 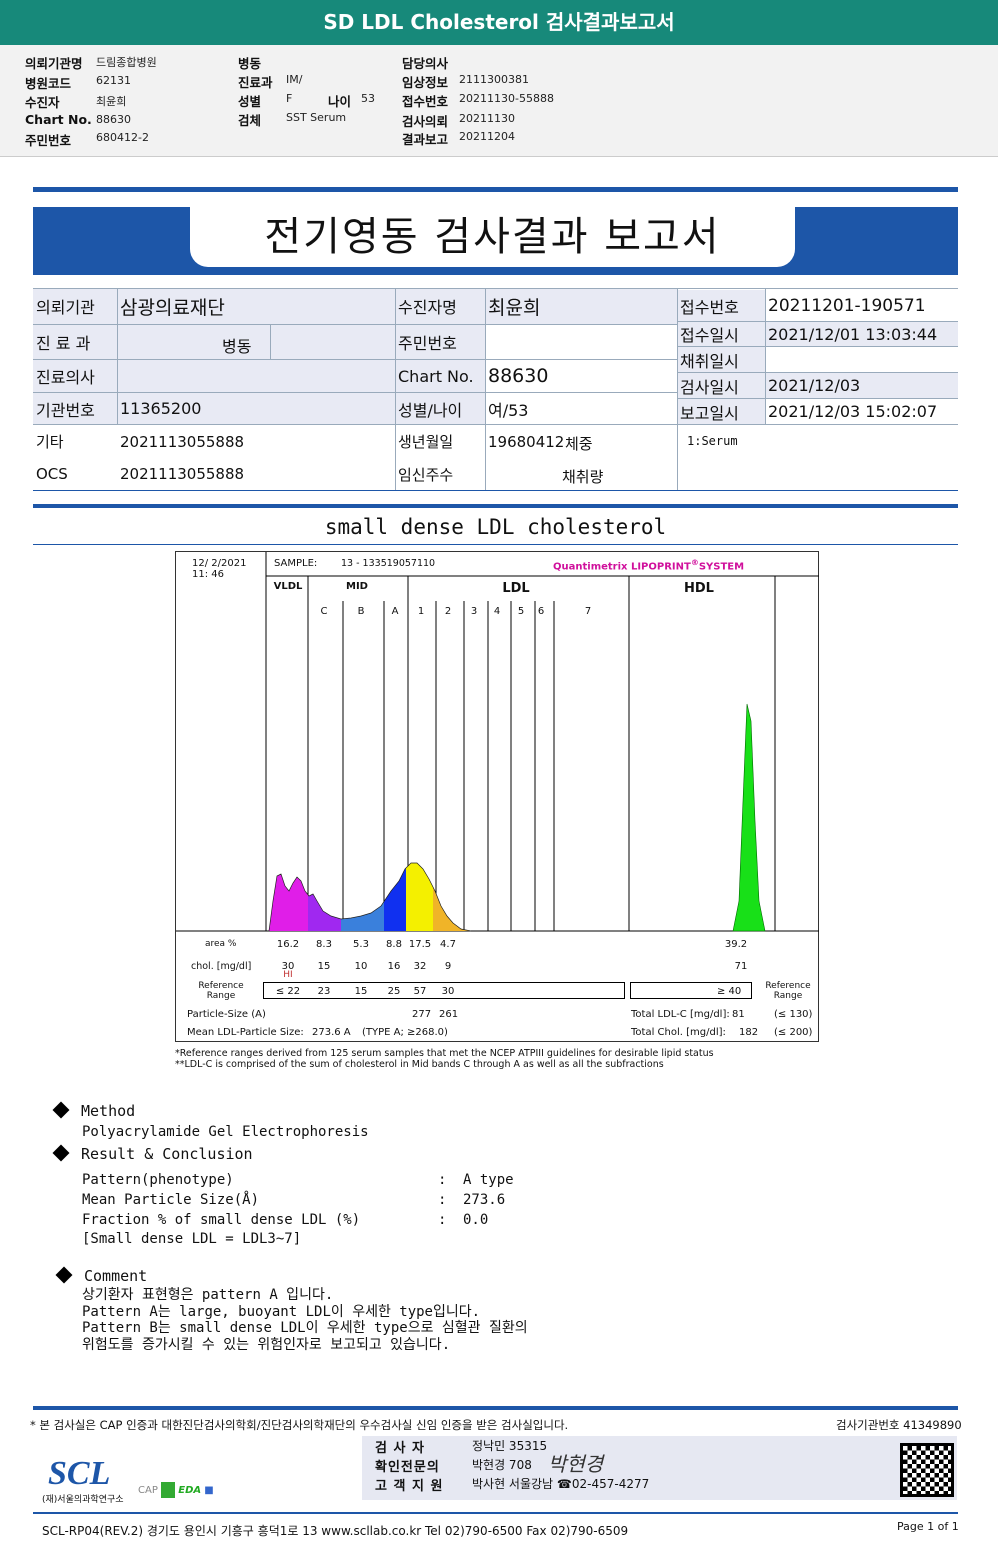 I want to click on band-label: 2, so click(x=448, y=611).